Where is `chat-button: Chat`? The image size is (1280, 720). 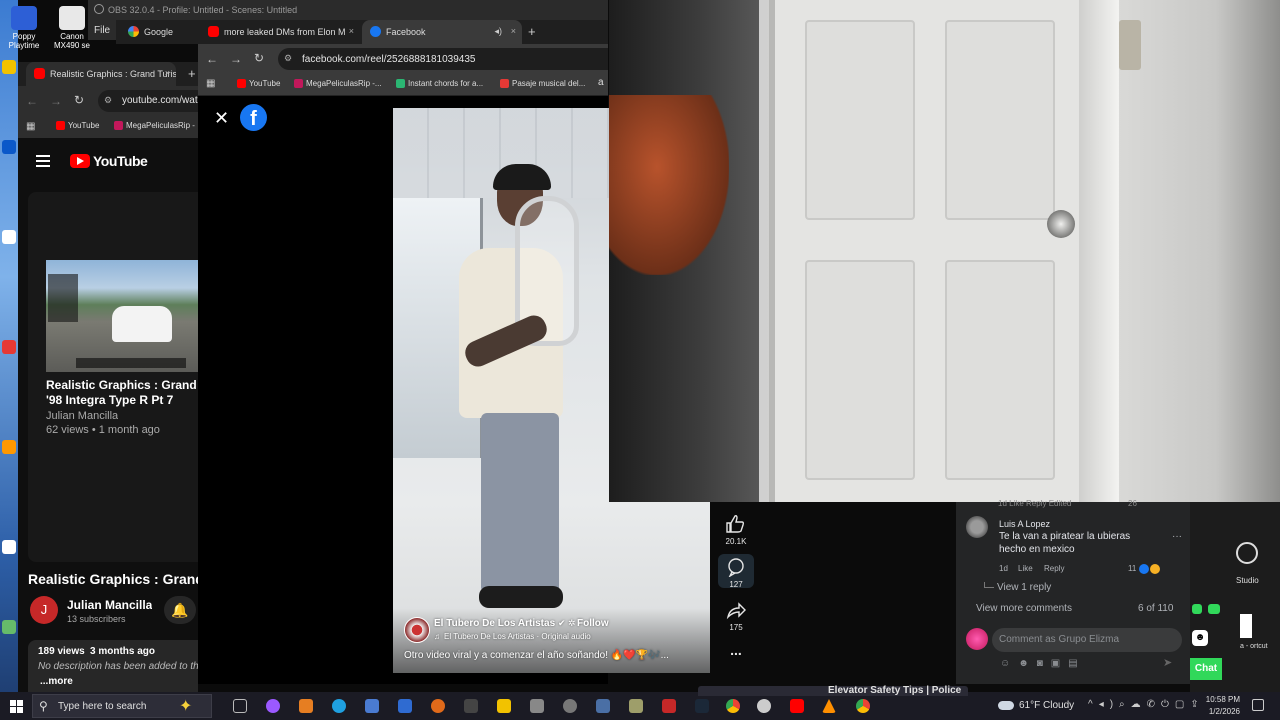 chat-button: Chat is located at coordinates (1206, 669).